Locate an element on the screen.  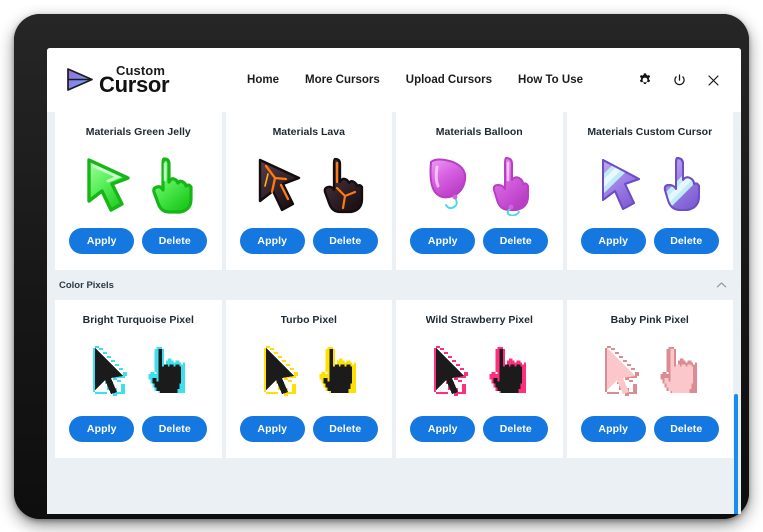
vertical-scrollbar-thumb is located at coordinates (736, 454).